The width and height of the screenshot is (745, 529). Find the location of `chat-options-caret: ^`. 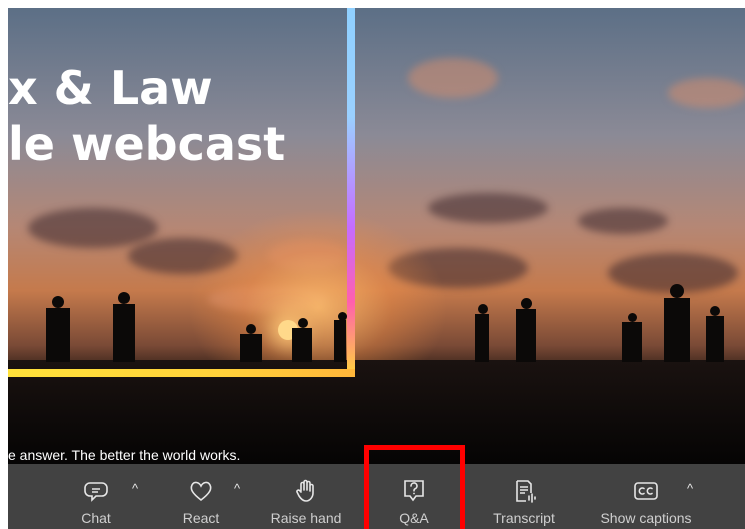

chat-options-caret: ^ is located at coordinates (135, 489).